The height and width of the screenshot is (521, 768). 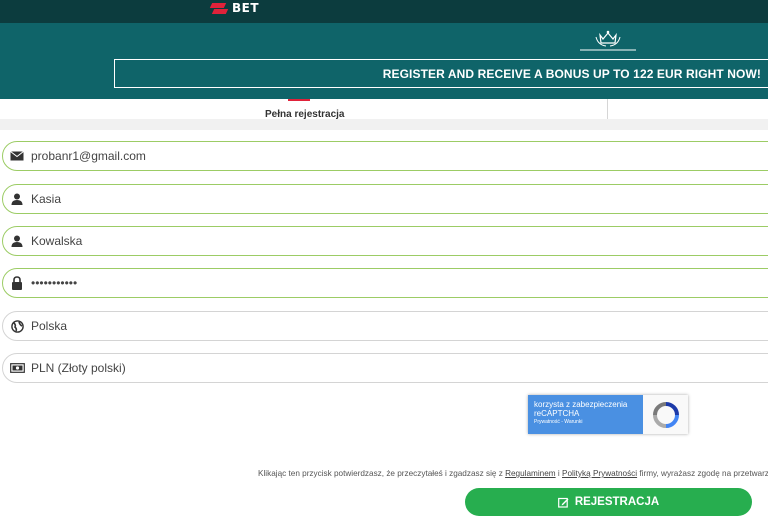 What do you see at coordinates (299, 100) in the screenshot?
I see `tab-active-indicator` at bounding box center [299, 100].